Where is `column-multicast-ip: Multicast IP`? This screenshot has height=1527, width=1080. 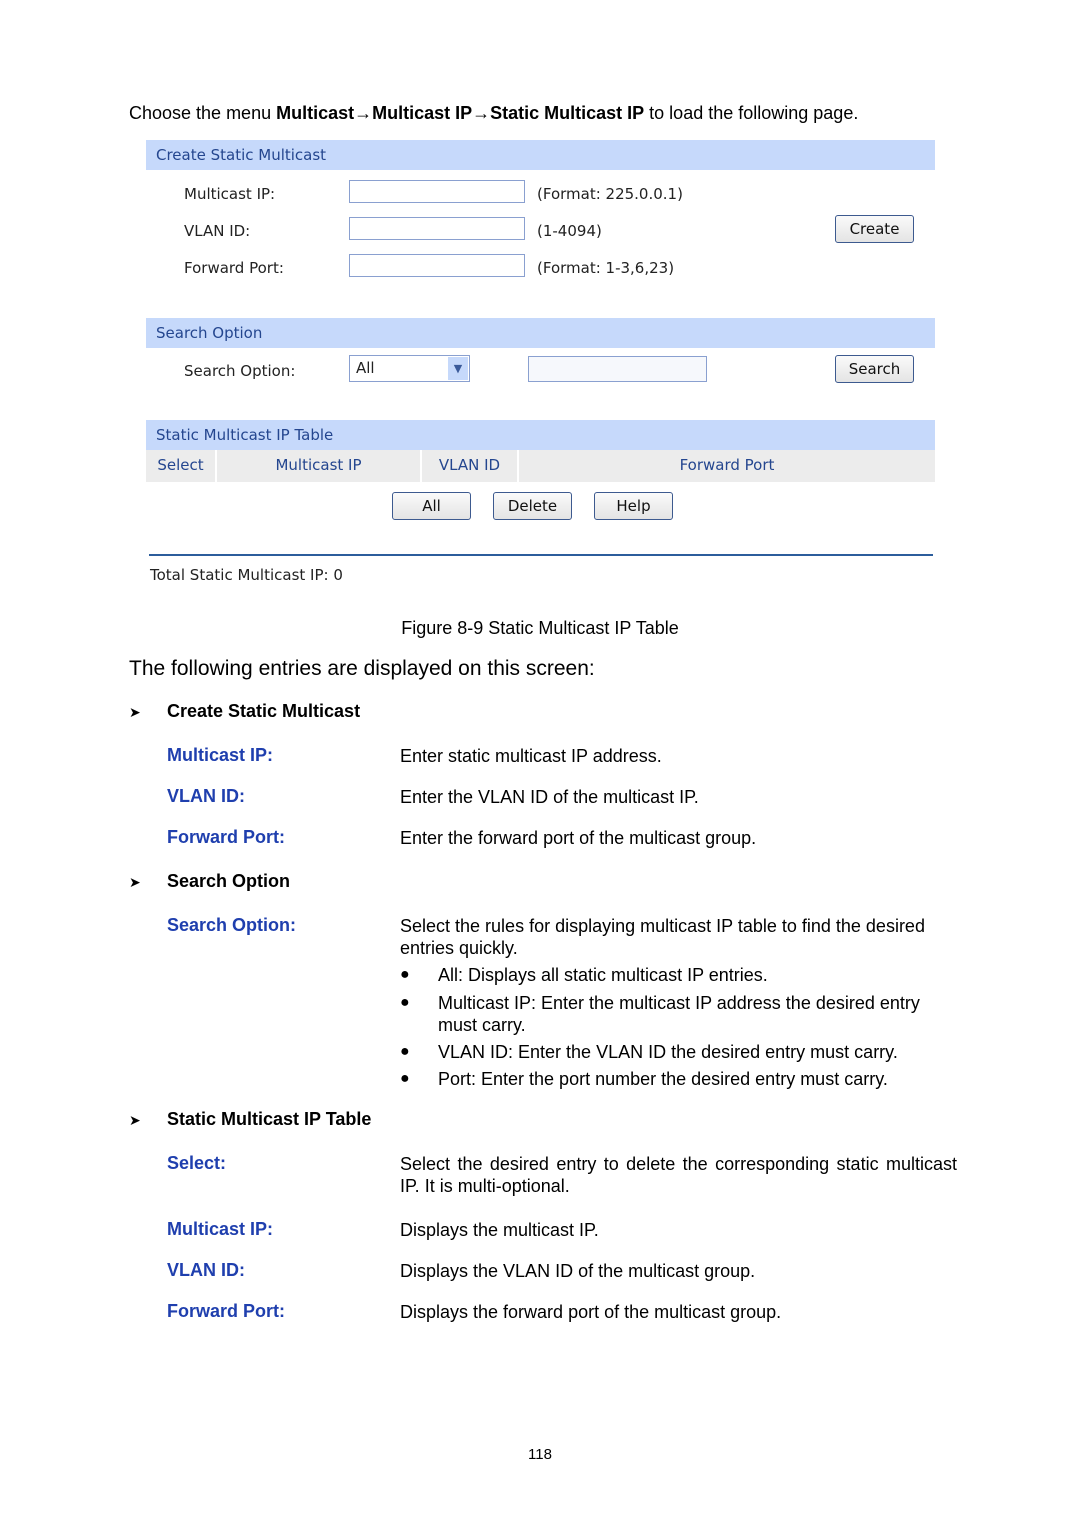 column-multicast-ip: Multicast IP is located at coordinates (319, 466).